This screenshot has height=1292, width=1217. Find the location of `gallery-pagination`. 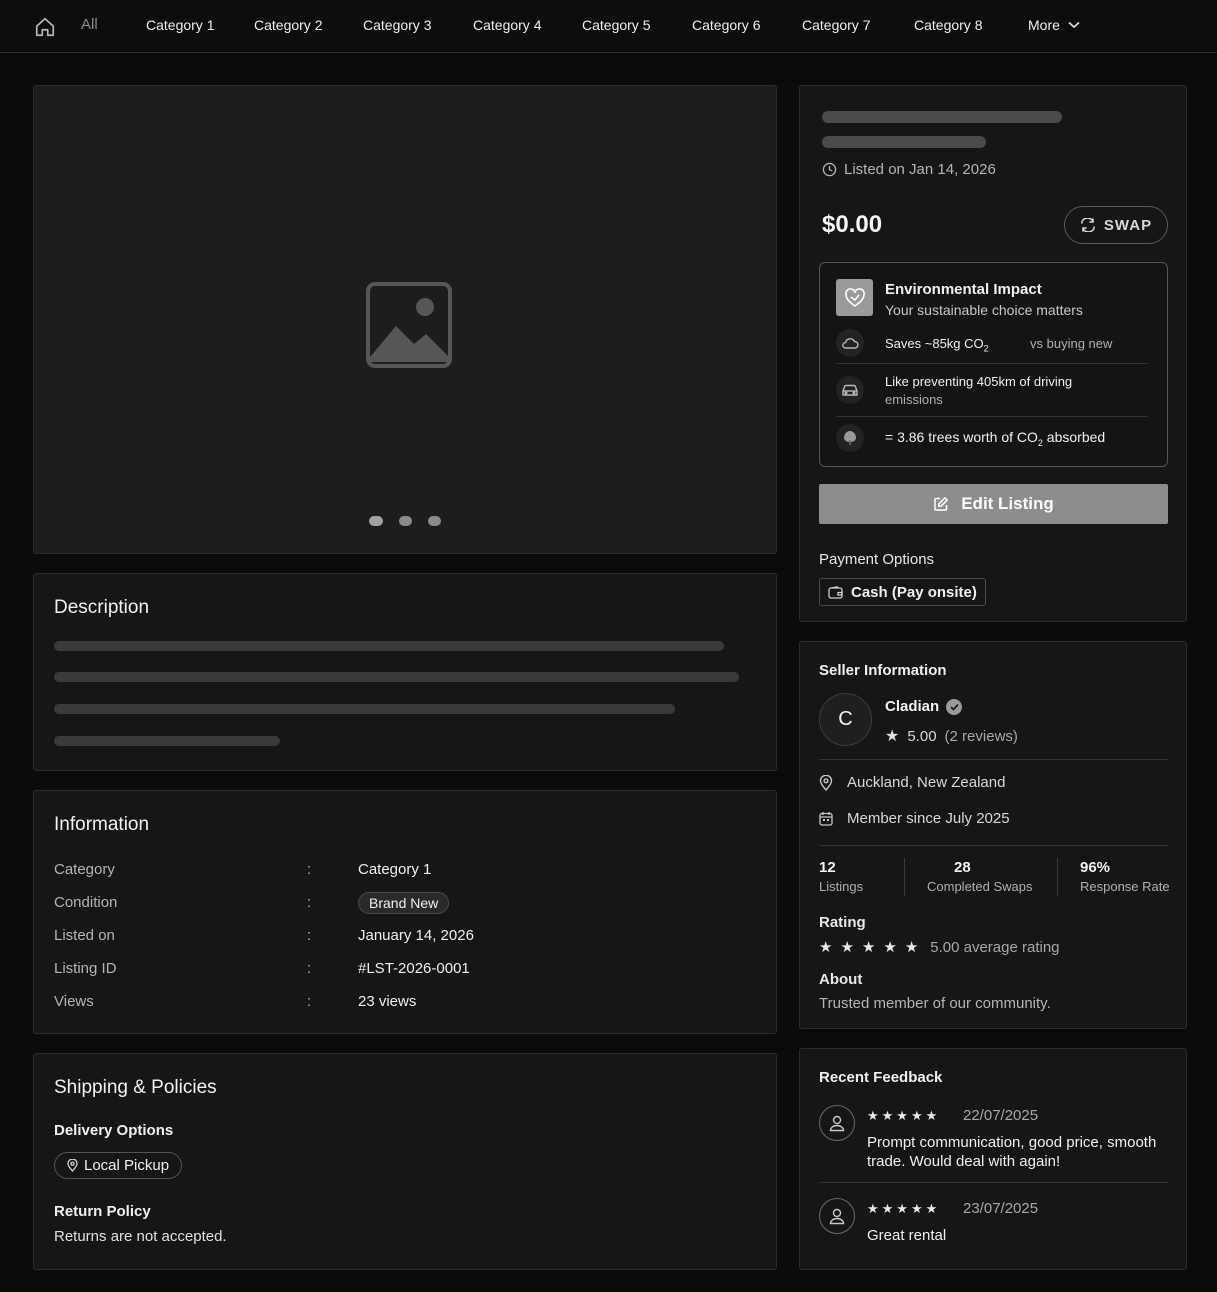

gallery-pagination is located at coordinates (405, 521).